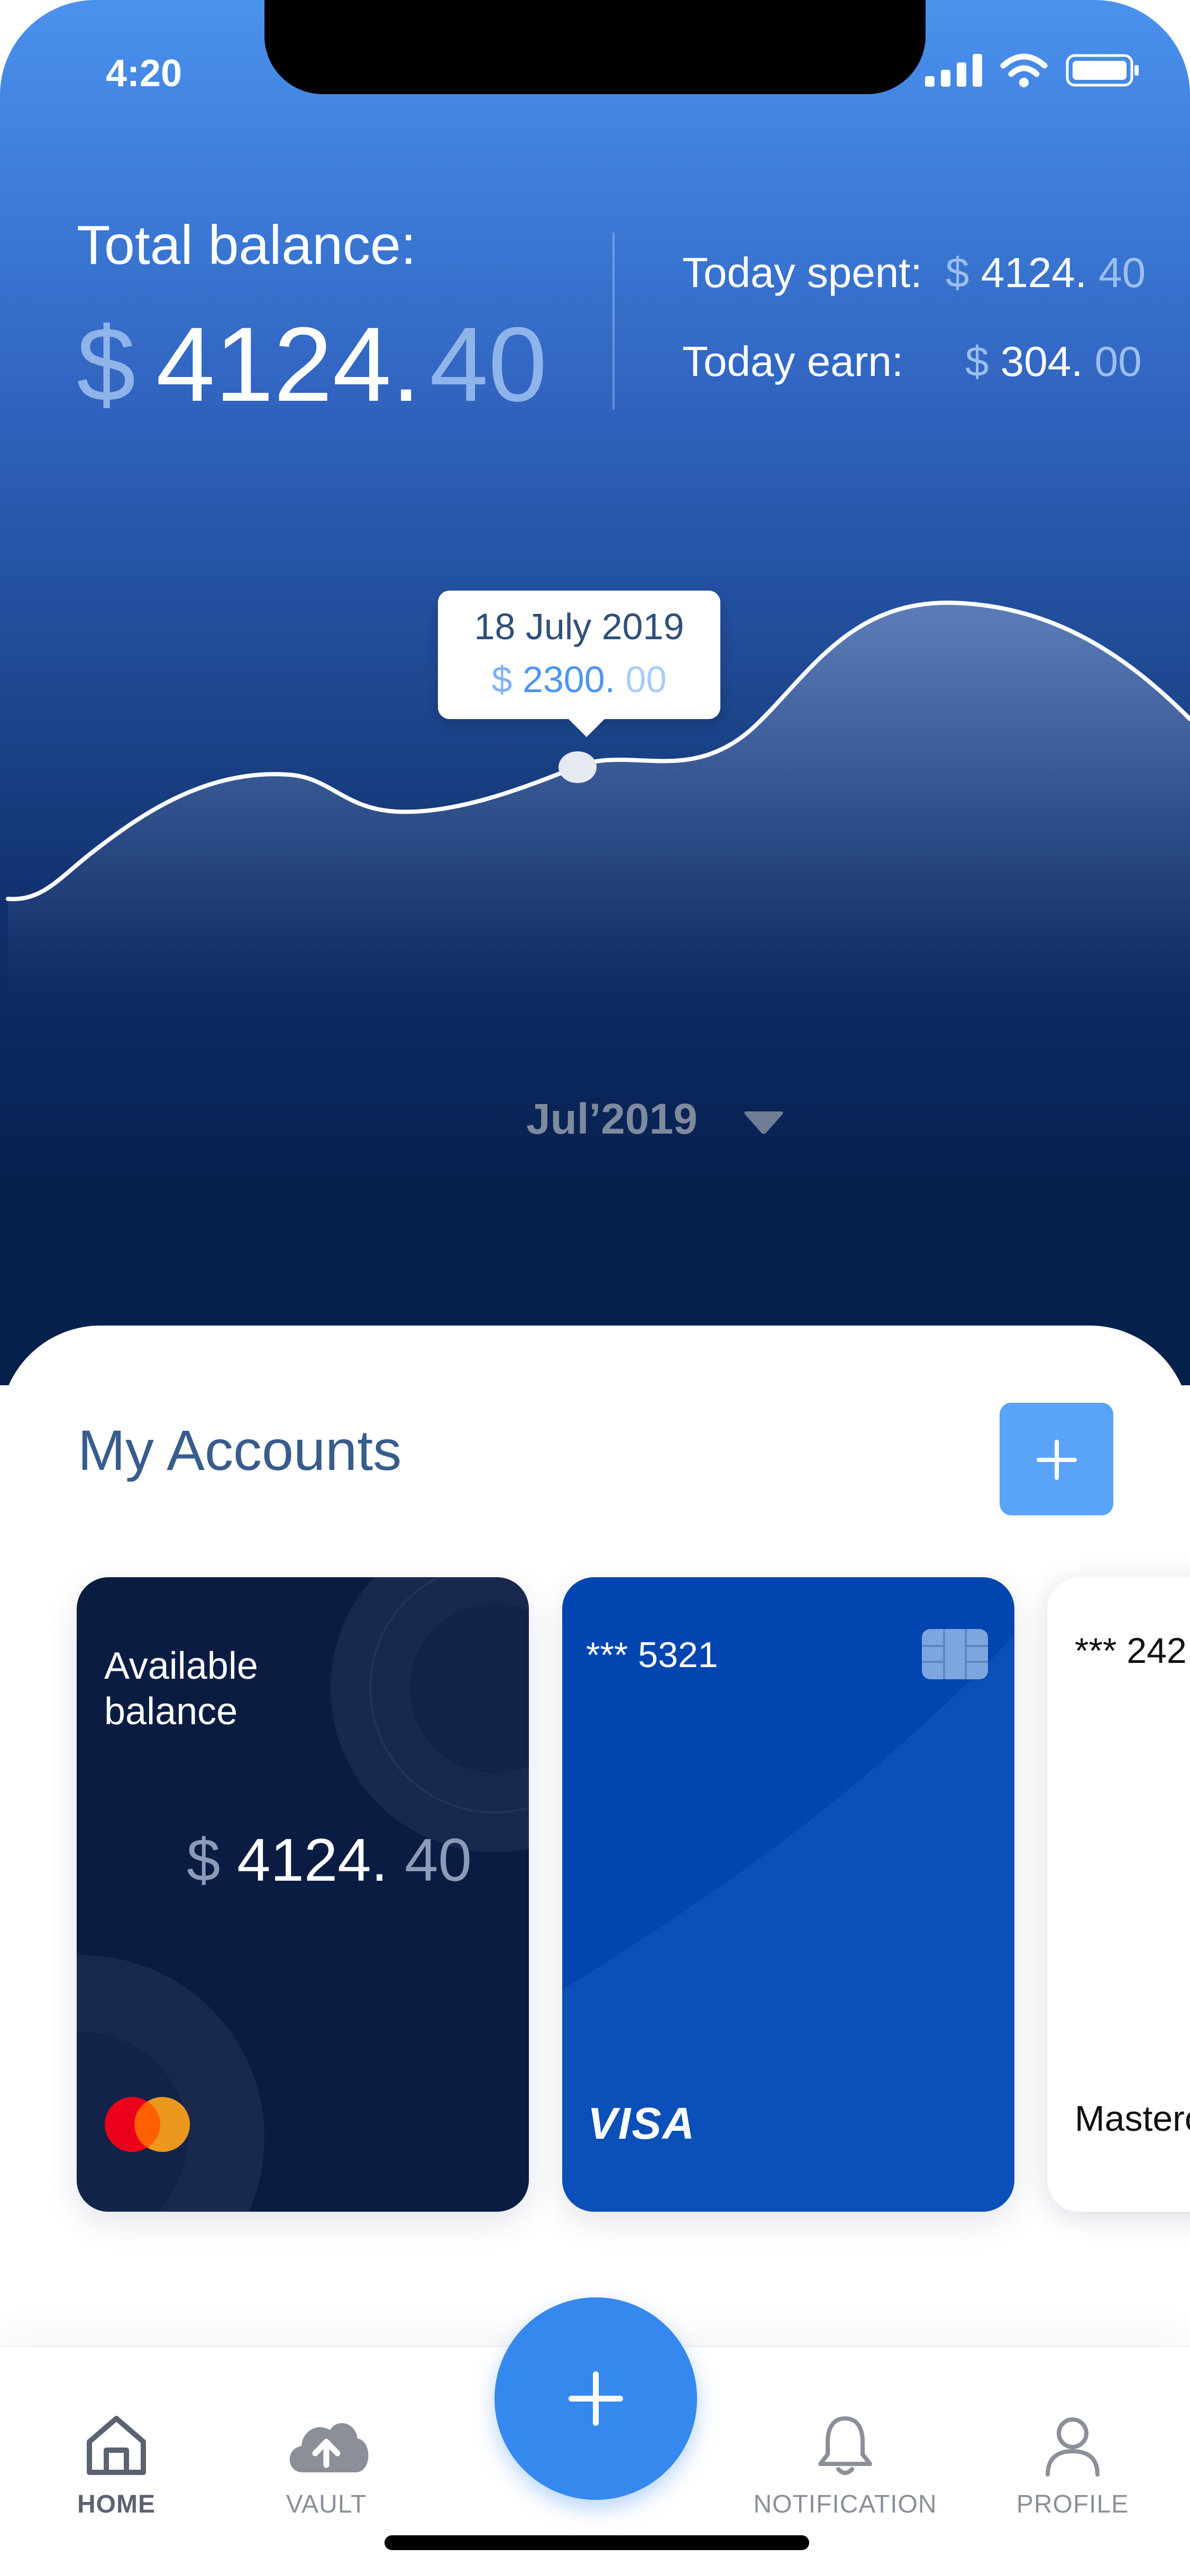 This screenshot has width=1190, height=2576. I want to click on tab-profile: PROFILE, so click(1072, 2465).